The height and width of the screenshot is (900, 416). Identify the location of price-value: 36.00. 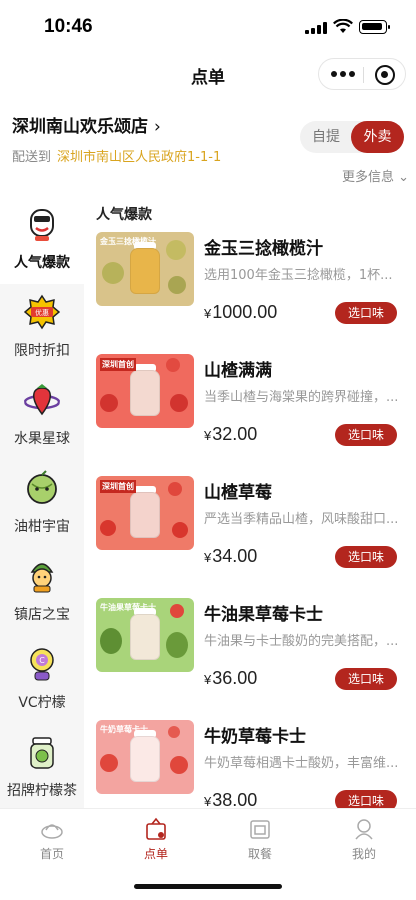
(235, 678).